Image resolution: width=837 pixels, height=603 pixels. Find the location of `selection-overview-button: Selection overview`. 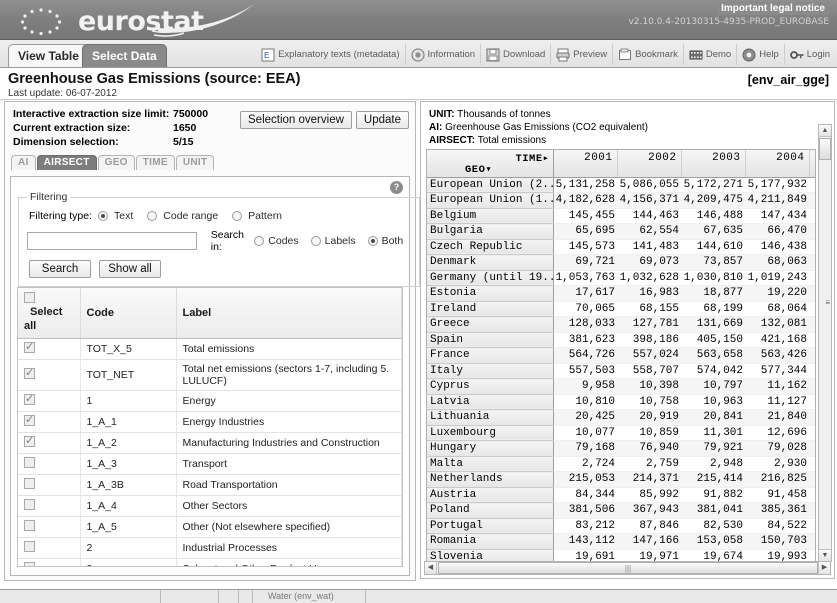

selection-overview-button: Selection overview is located at coordinates (296, 120).